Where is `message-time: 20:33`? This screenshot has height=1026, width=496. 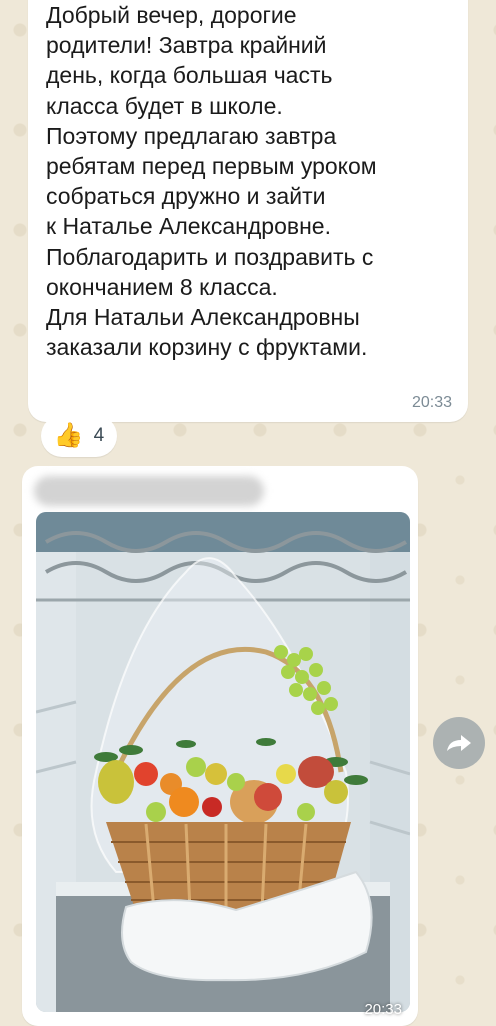 message-time: 20:33 is located at coordinates (431, 402).